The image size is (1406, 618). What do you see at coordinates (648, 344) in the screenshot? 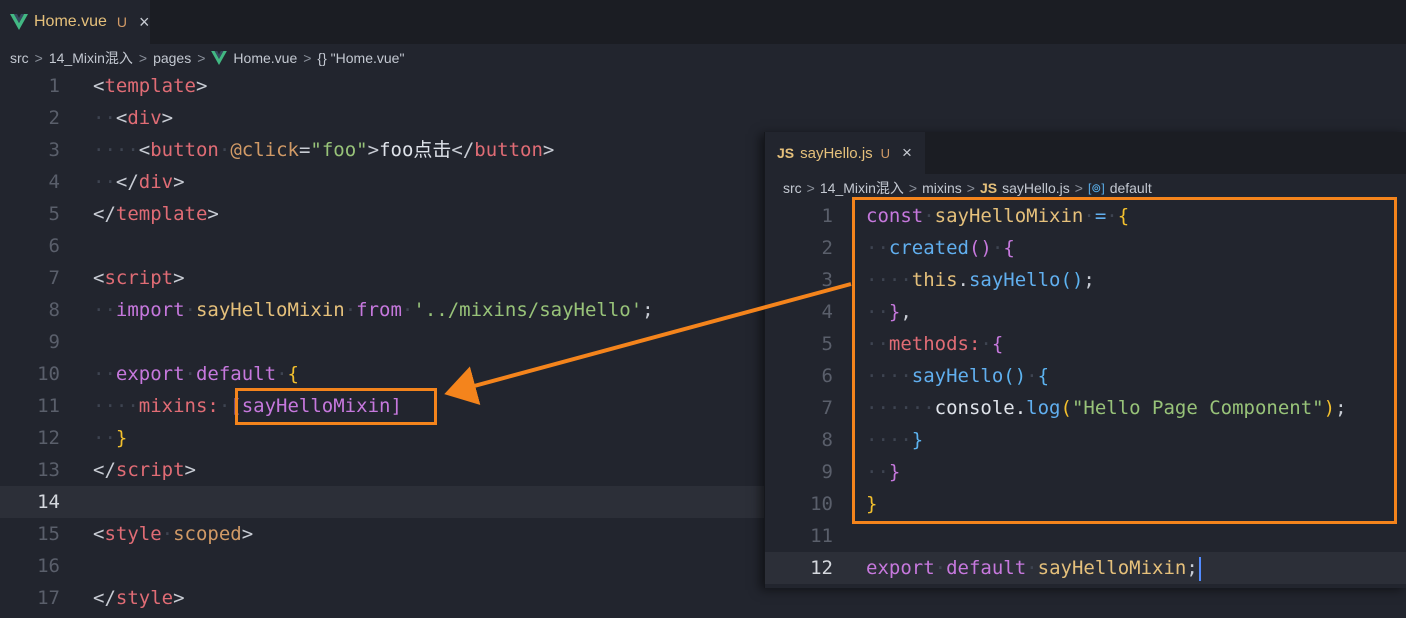
I see `arrow-icon` at bounding box center [648, 344].